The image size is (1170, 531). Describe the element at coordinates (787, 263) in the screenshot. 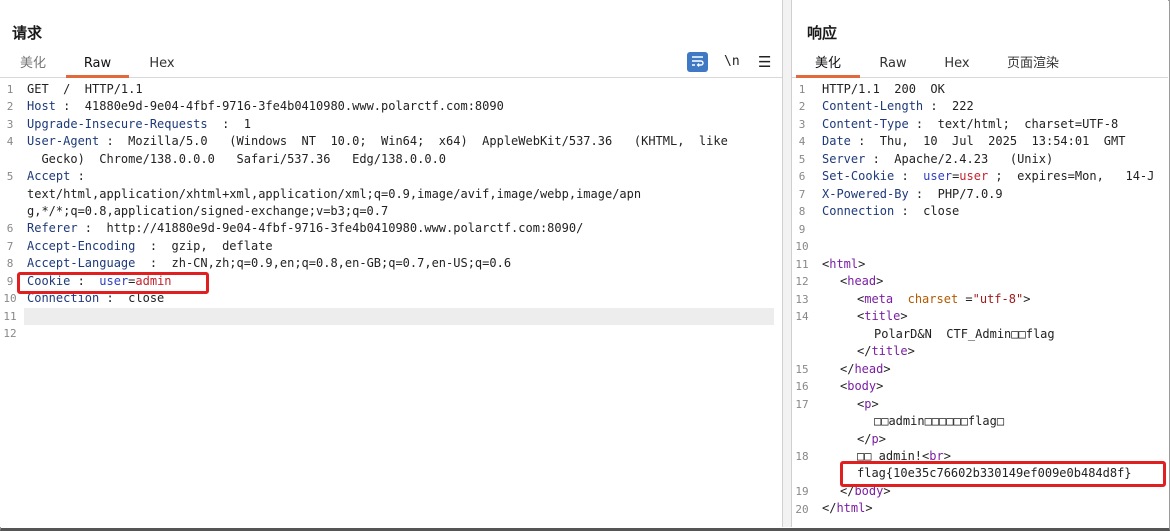

I see `pane-splitter` at that location.